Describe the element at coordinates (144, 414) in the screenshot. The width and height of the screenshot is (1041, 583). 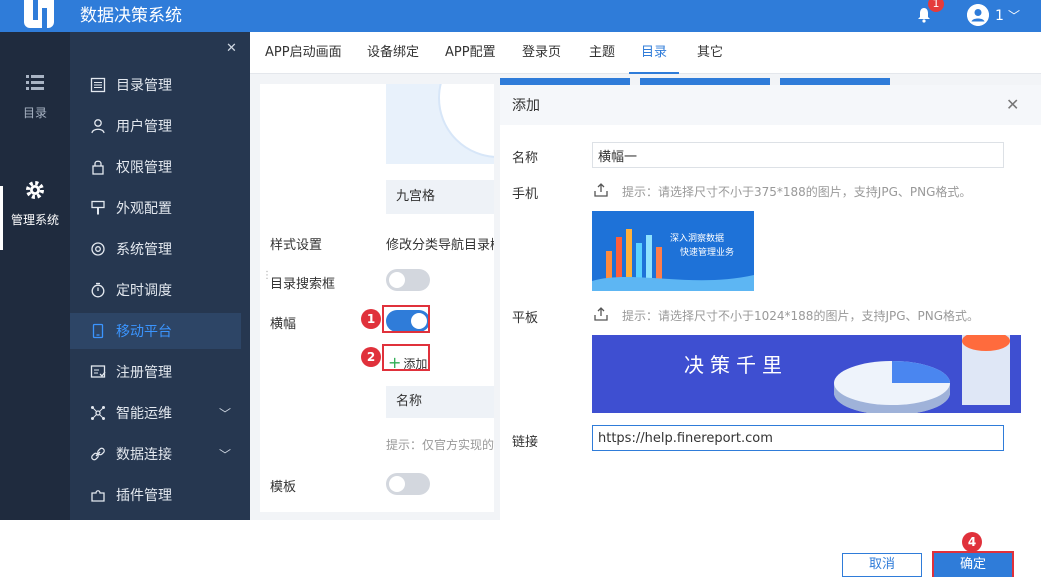
I see `sidebar-item-label: 智能运维` at that location.